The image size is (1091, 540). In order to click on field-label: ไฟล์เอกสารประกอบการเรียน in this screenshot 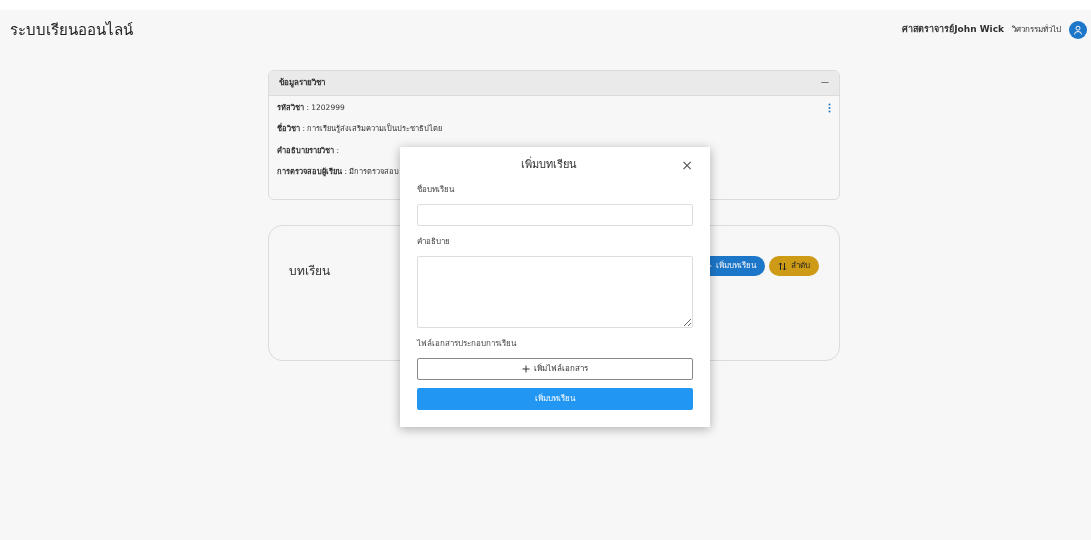, I will do `click(467, 343)`.